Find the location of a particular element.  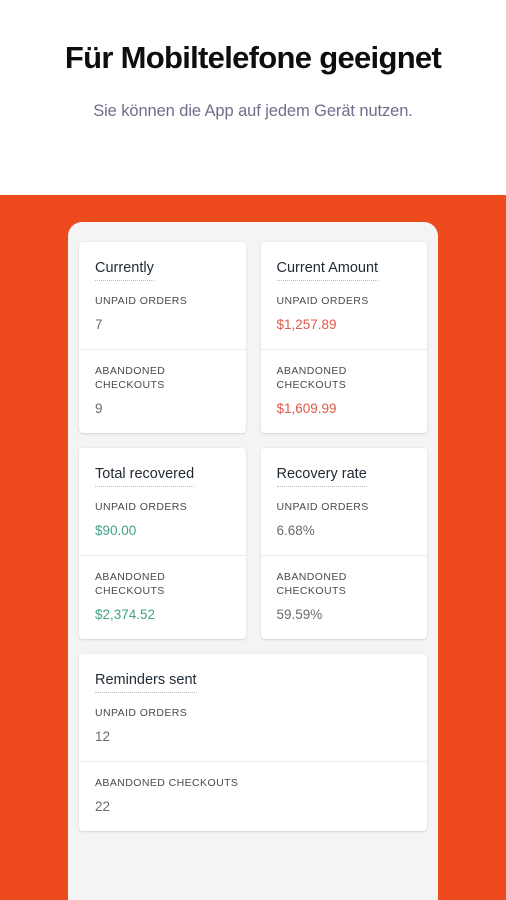

card-abandoned-section: ABANDONED CHECKOUTS 9 is located at coordinates (162, 391).